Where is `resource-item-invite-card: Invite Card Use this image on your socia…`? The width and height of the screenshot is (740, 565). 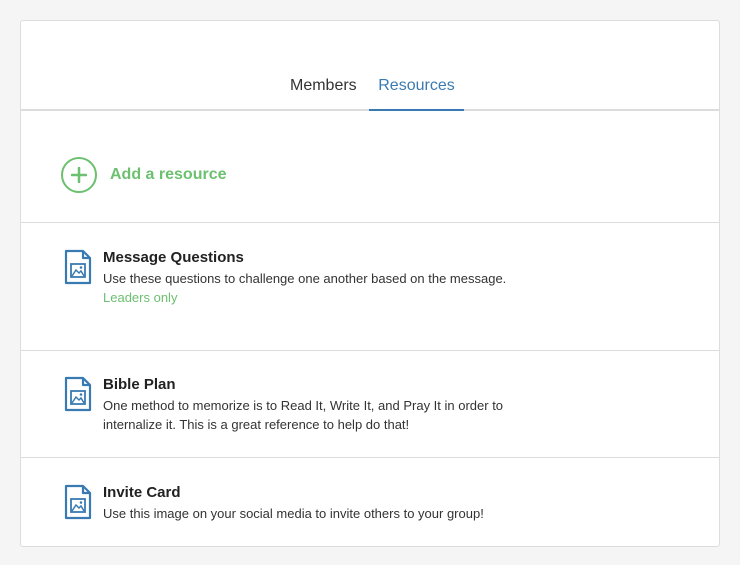 resource-item-invite-card: Invite Card Use this image on your socia… is located at coordinates (370, 502).